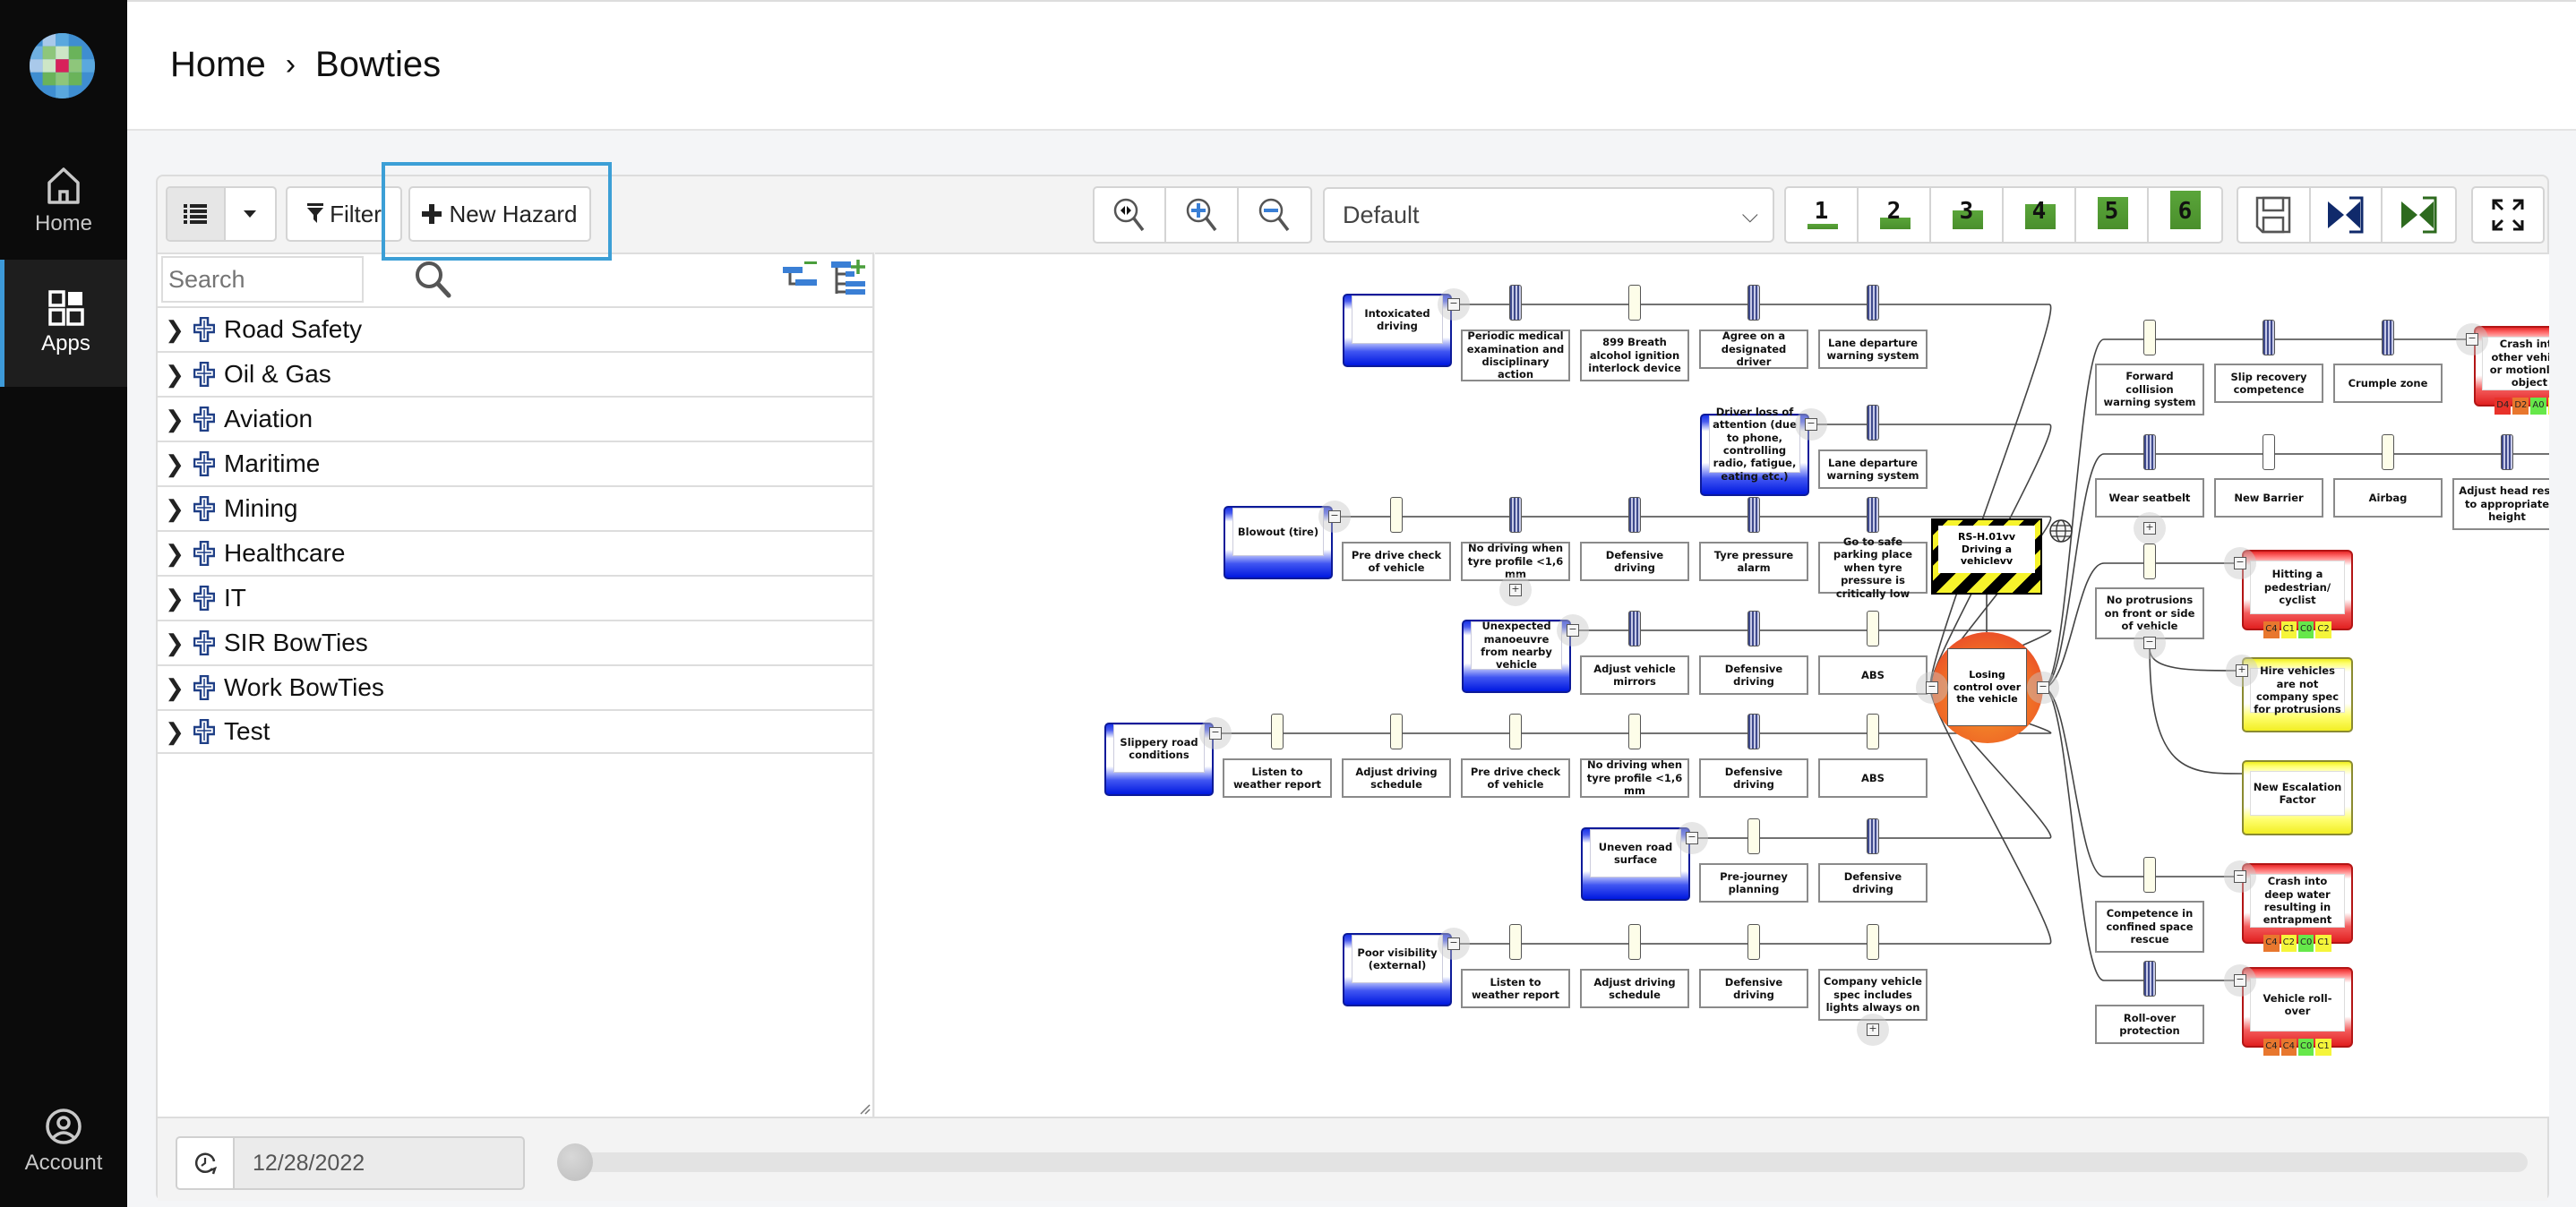 The image size is (2576, 1207). I want to click on barrier-node: New Barrier, so click(2268, 498).